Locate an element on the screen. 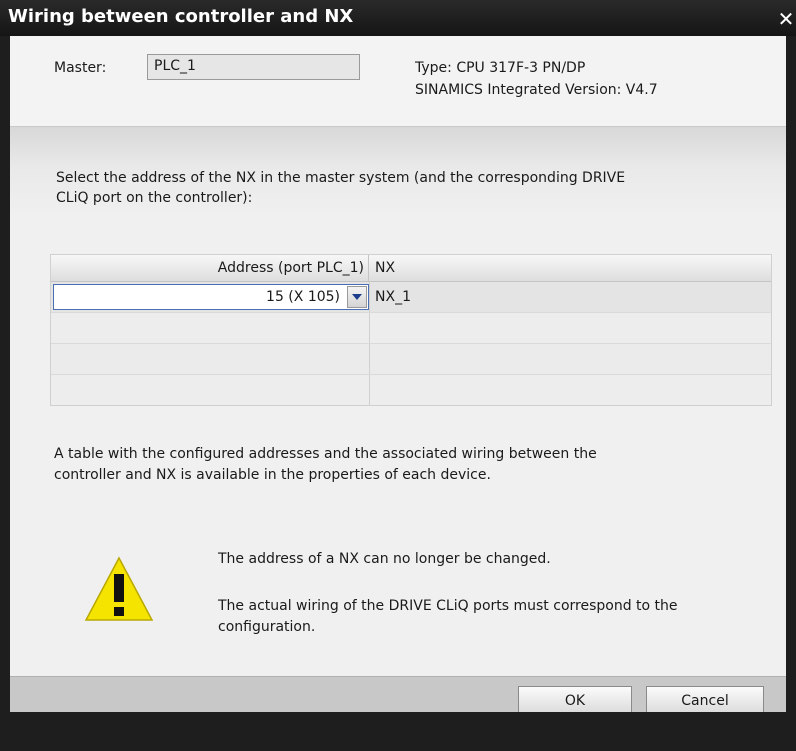 This screenshot has width=796, height=751. table-row: 15 (X 105) NX_1 is located at coordinates (411, 297).